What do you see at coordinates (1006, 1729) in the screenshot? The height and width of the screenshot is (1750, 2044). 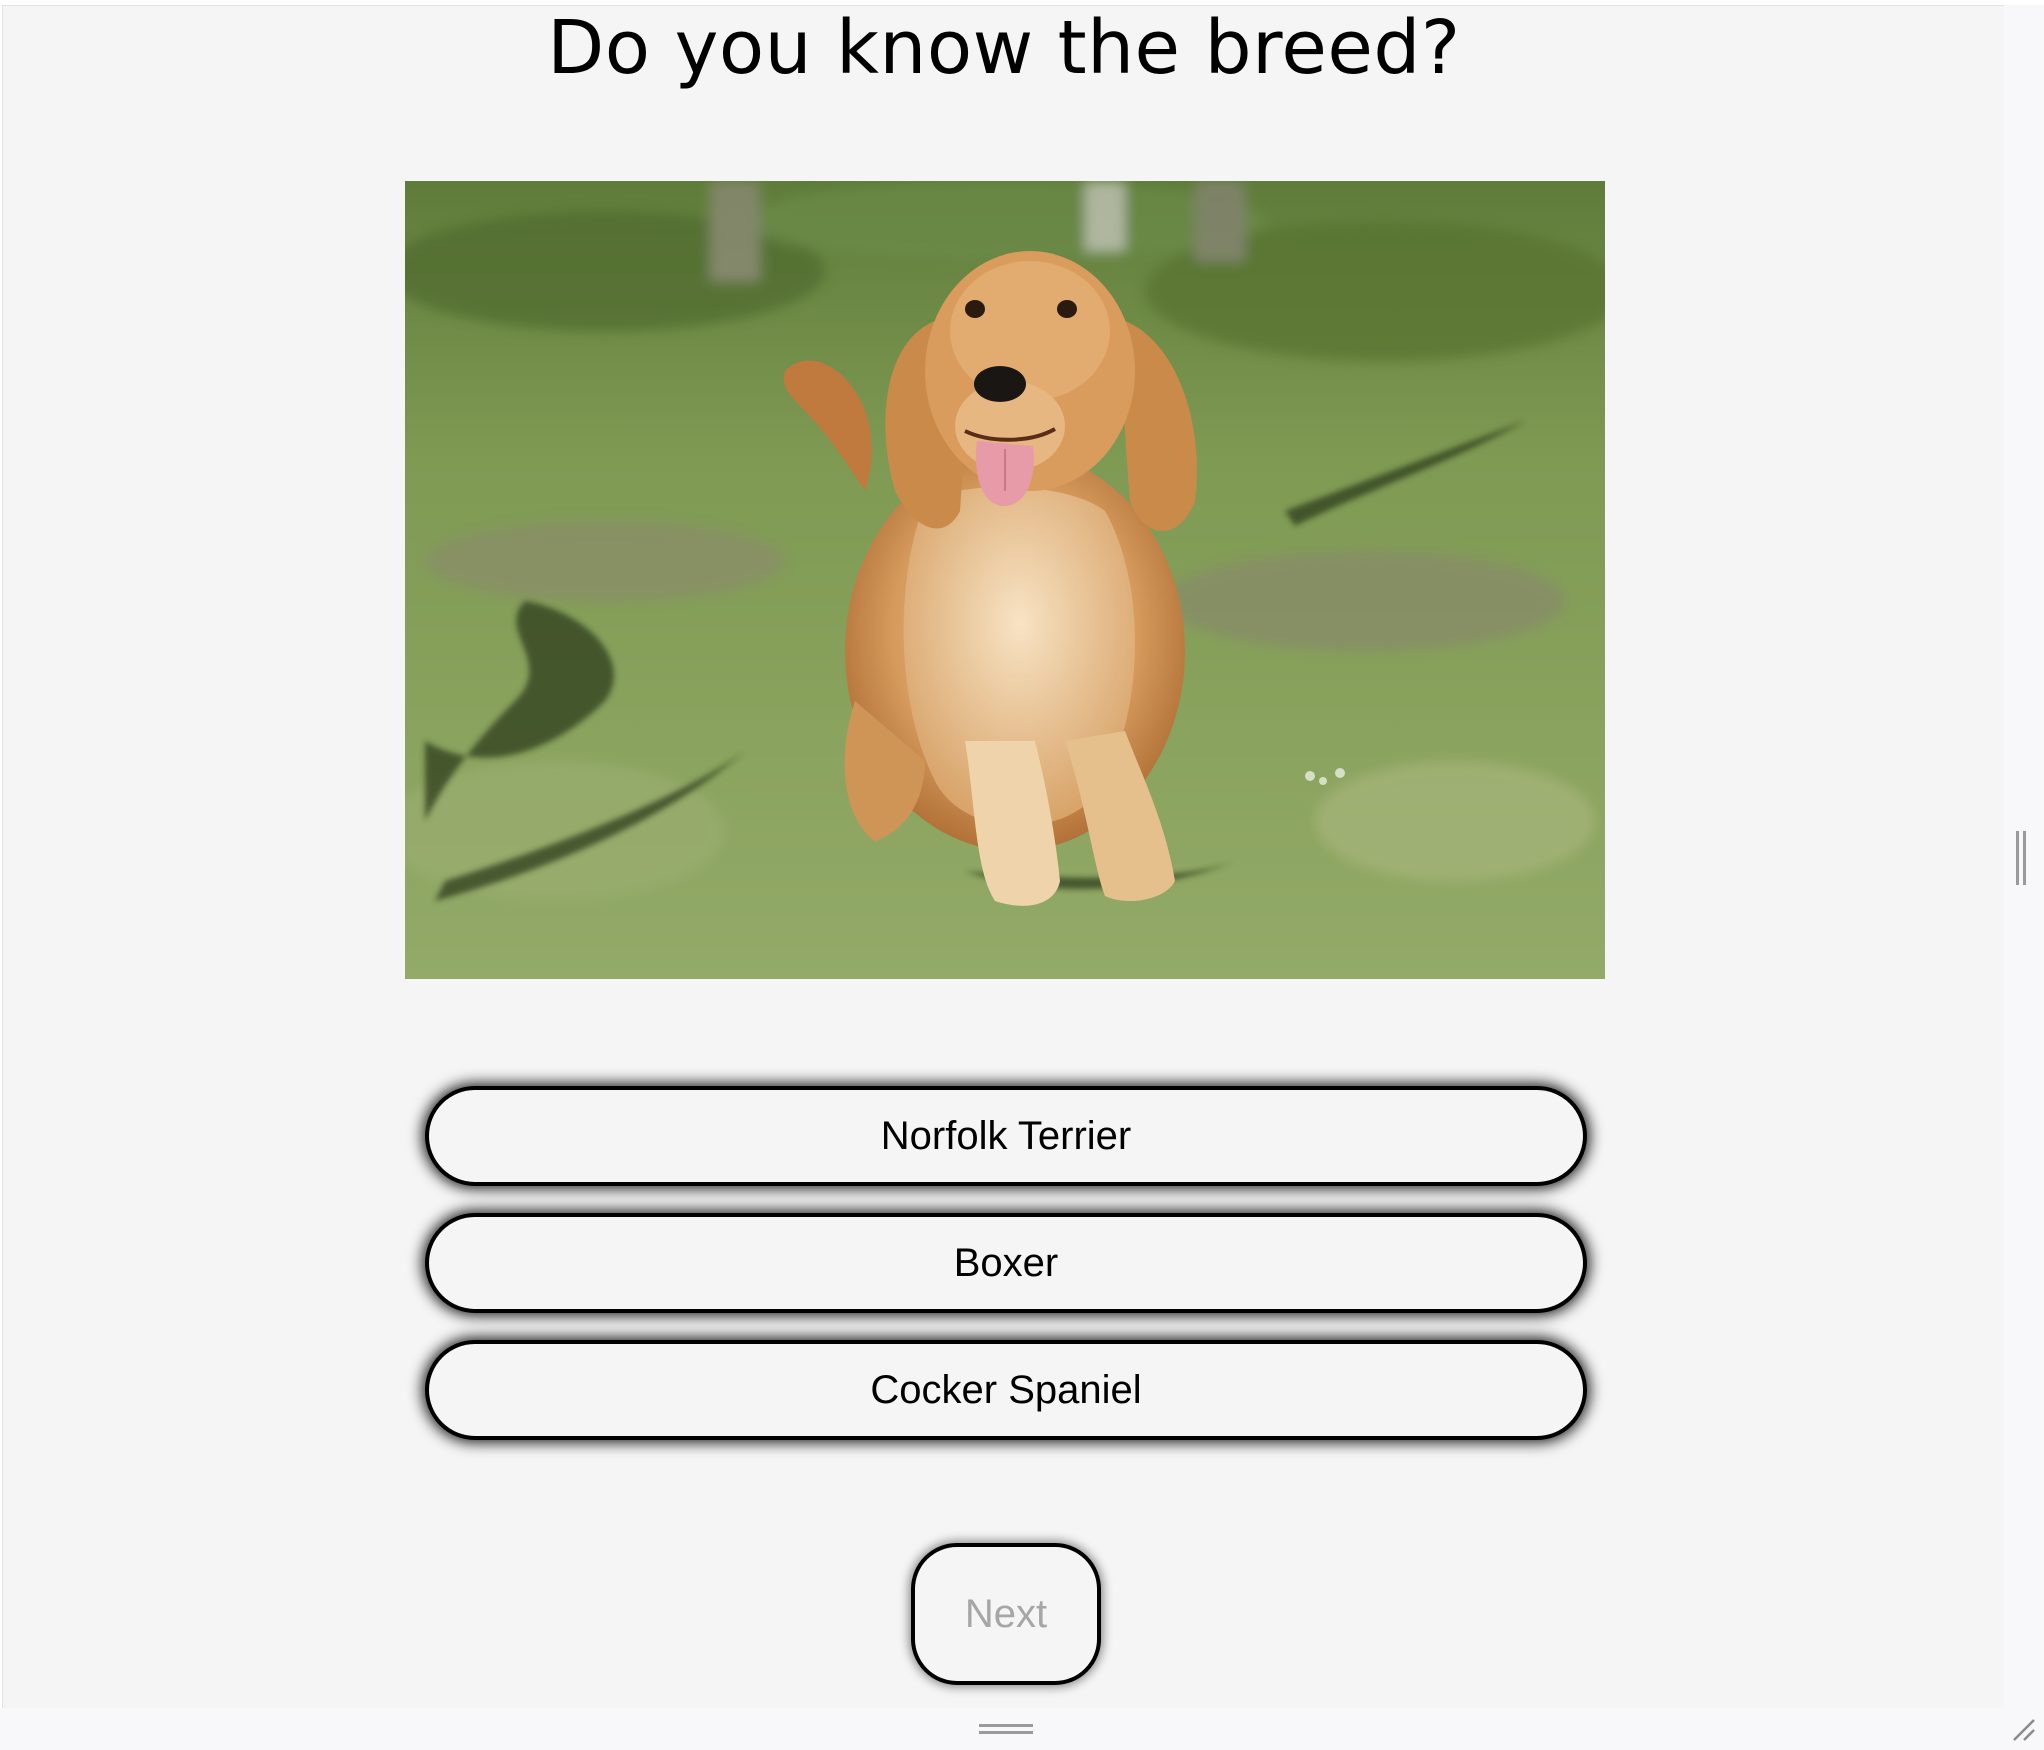 I see `drag-handle-horizontal-icon` at bounding box center [1006, 1729].